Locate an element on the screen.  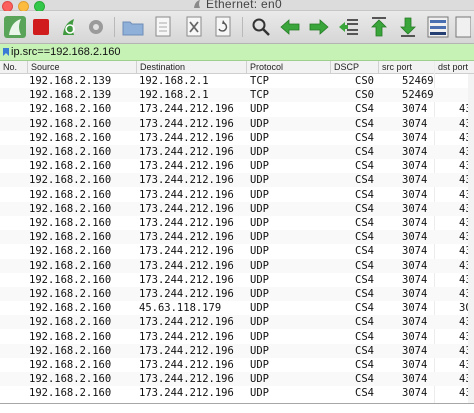
go-last-icon is located at coordinates (408, 27).